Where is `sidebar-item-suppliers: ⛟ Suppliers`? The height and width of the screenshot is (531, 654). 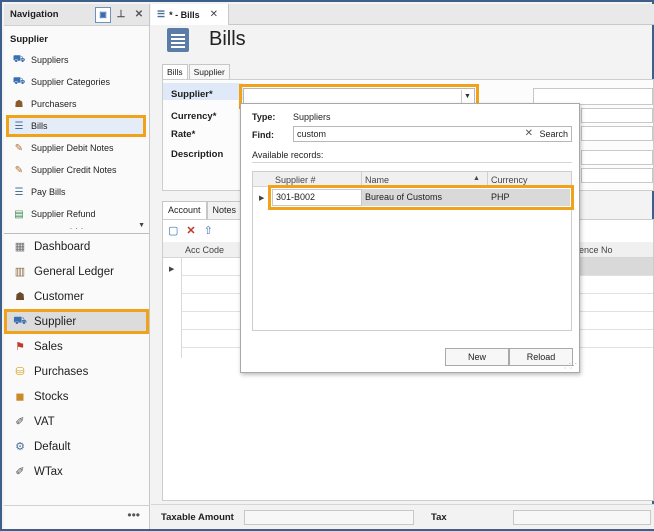
sidebar-item-suppliers: ⛟ Suppliers is located at coordinates (76, 60).